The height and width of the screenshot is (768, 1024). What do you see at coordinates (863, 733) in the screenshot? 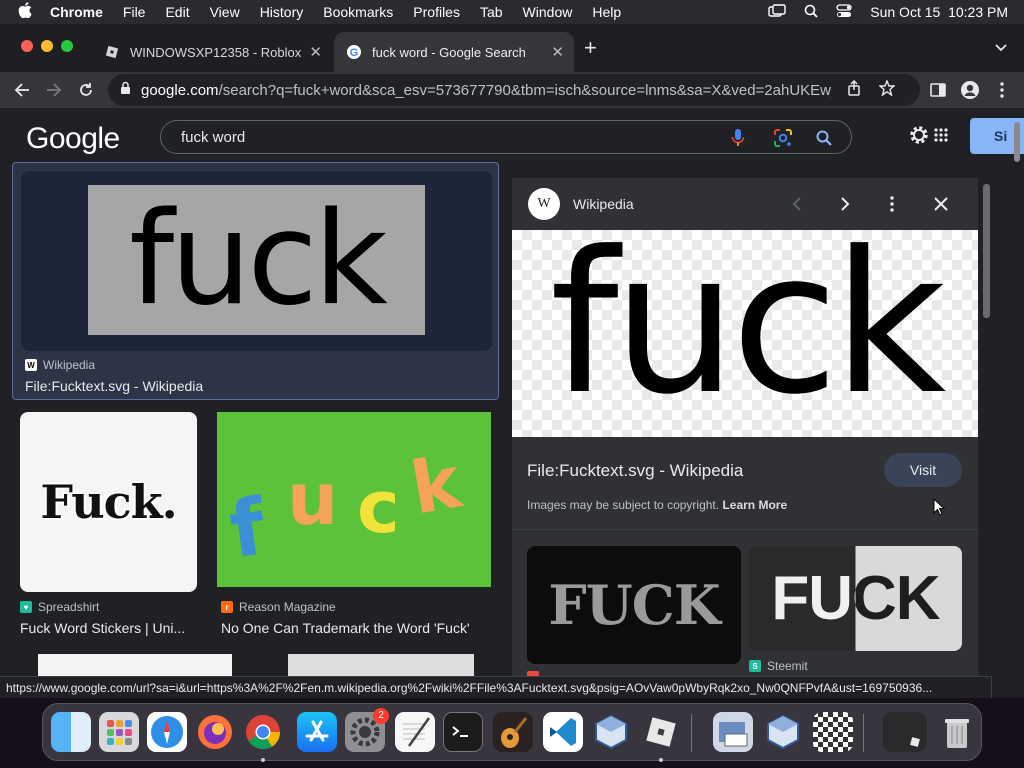
I see `dock-separator` at bounding box center [863, 733].